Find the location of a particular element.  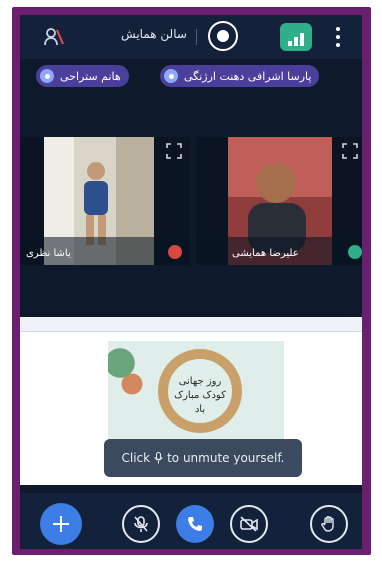

raise-hand-button is located at coordinates (329, 524).